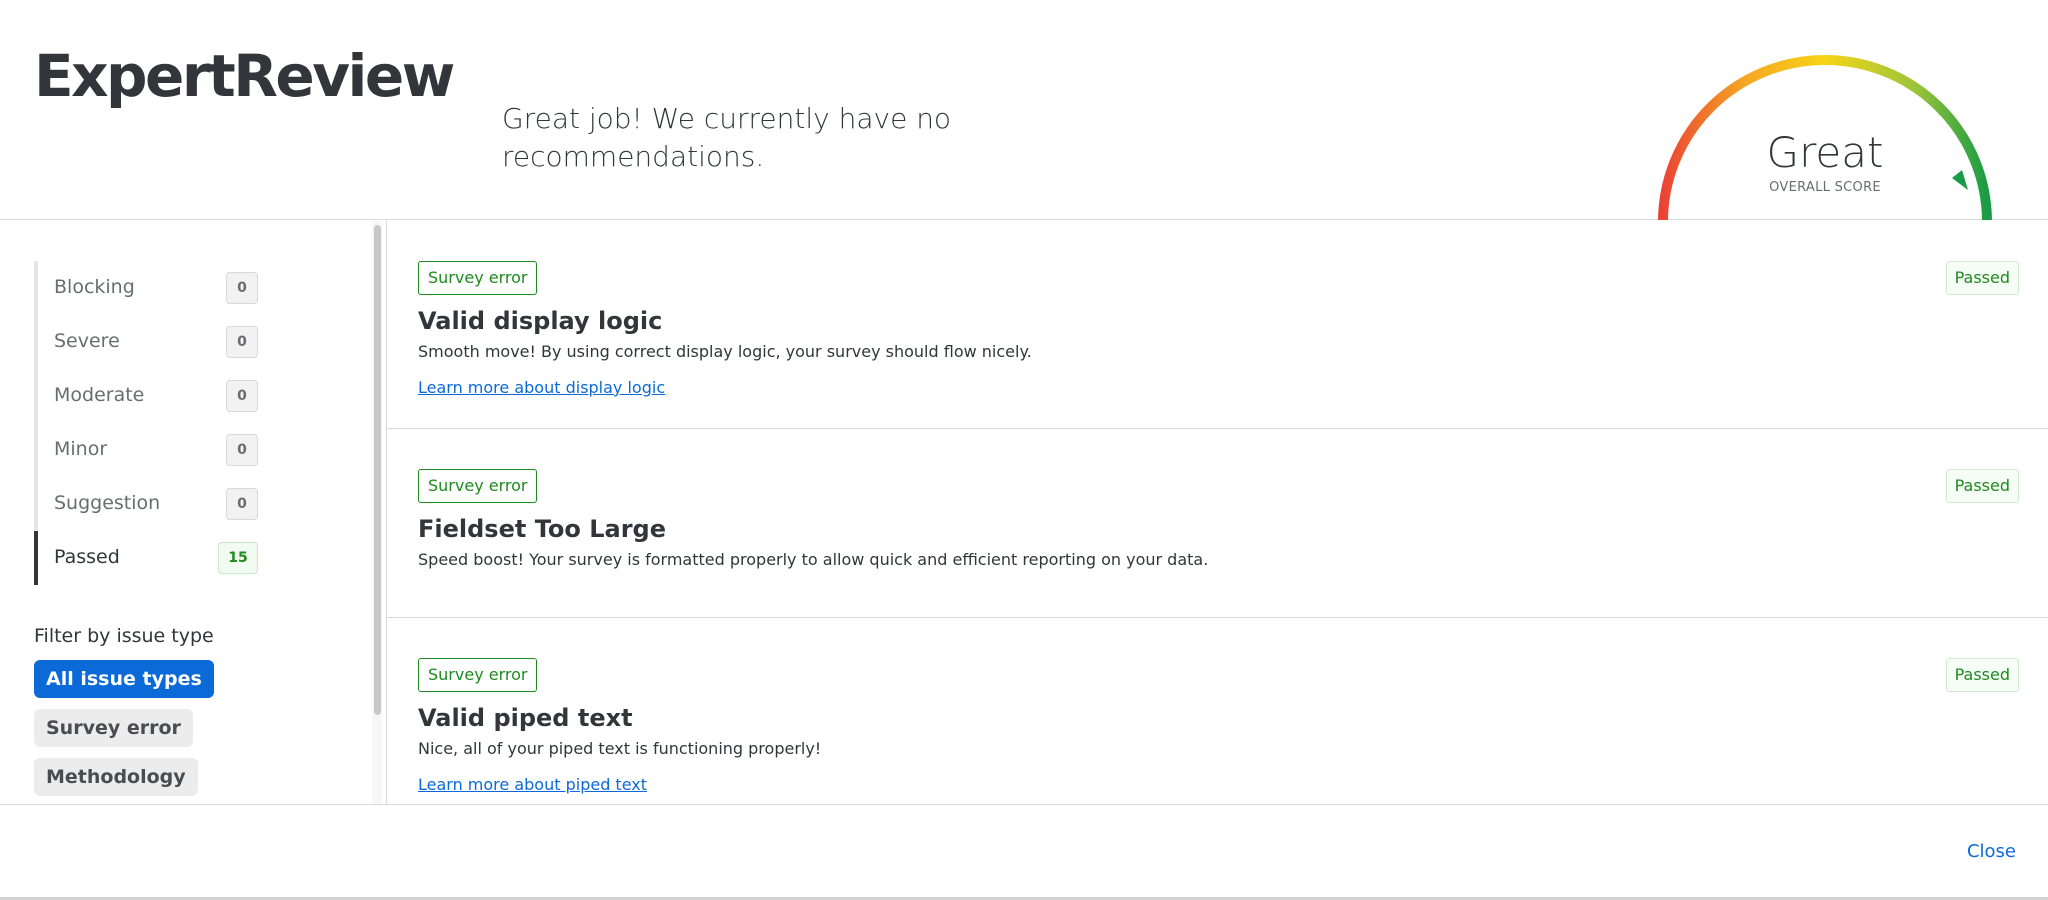  I want to click on sidebar-scrollbar, so click(377, 512).